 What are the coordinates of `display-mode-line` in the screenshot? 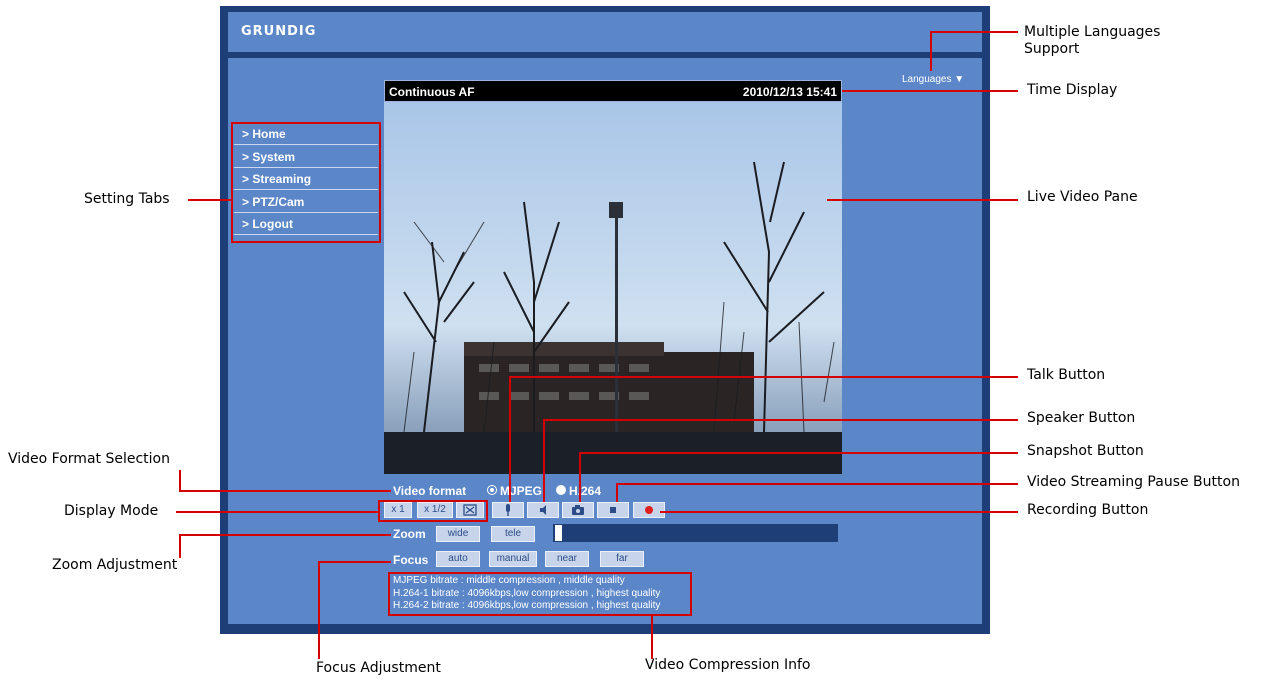 It's located at (277, 512).